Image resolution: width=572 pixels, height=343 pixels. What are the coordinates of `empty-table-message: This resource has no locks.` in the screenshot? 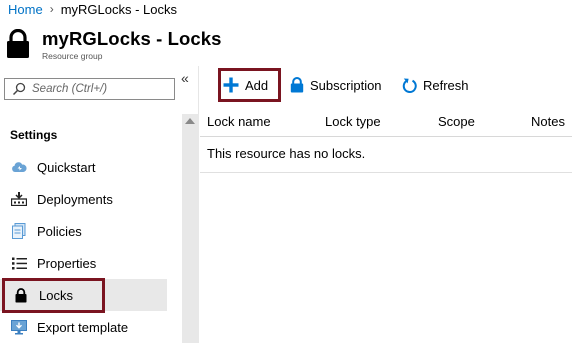 It's located at (286, 153).